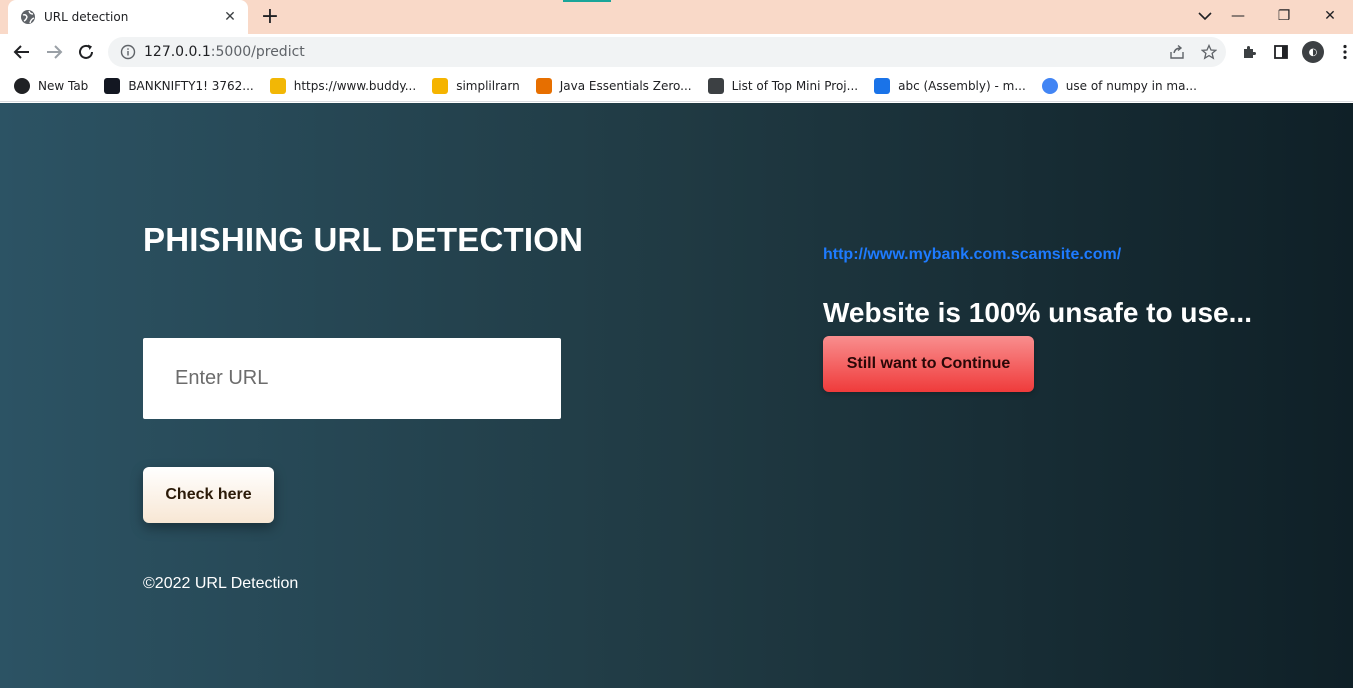  Describe the element at coordinates (270, 17) in the screenshot. I see `new-tab-button: +` at that location.